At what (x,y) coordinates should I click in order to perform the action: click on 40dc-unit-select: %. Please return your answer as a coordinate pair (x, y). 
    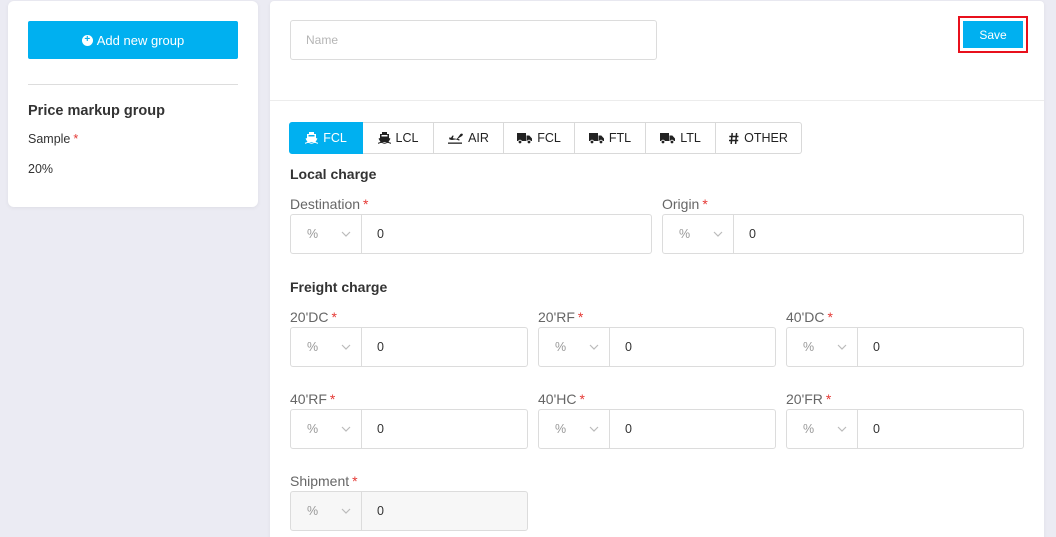
    Looking at the image, I should click on (822, 347).